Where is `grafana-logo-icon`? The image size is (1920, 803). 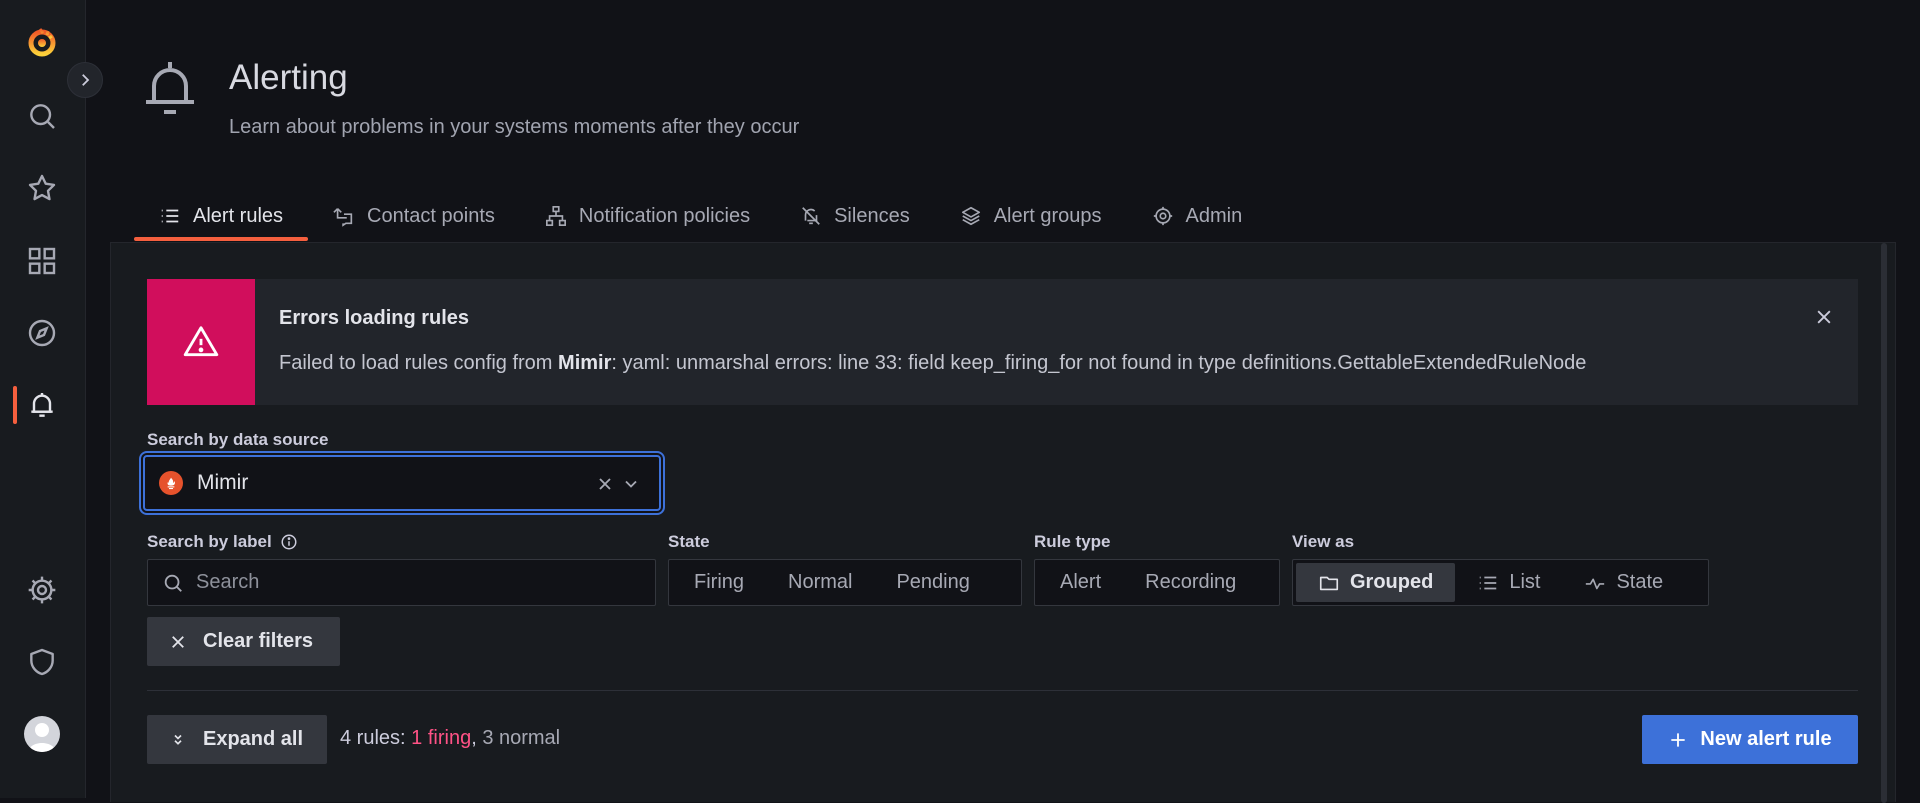 grafana-logo-icon is located at coordinates (42, 42).